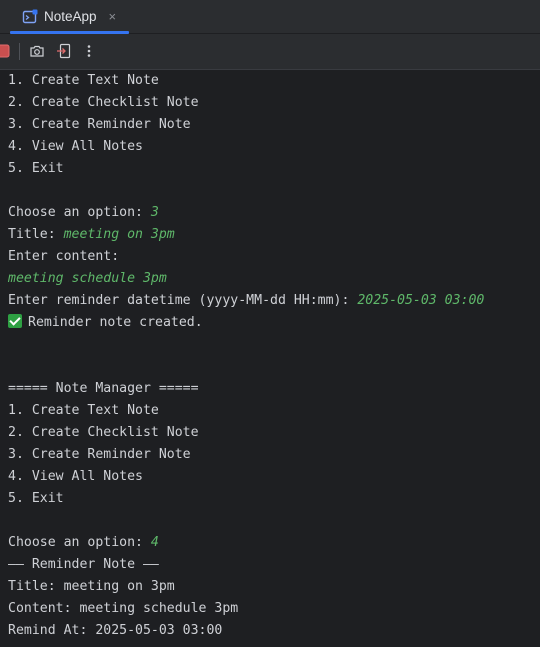 This screenshot has width=540, height=647. What do you see at coordinates (87, 278) in the screenshot?
I see `console-user-input: meeting schedule 3pm` at bounding box center [87, 278].